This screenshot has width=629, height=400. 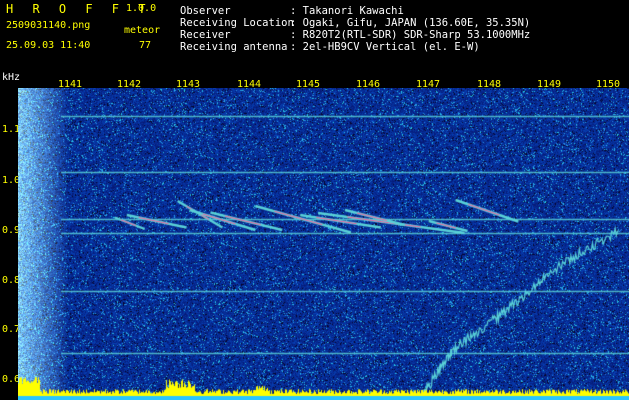 What do you see at coordinates (142, 30) in the screenshot?
I see `meteor-label: meteor` at bounding box center [142, 30].